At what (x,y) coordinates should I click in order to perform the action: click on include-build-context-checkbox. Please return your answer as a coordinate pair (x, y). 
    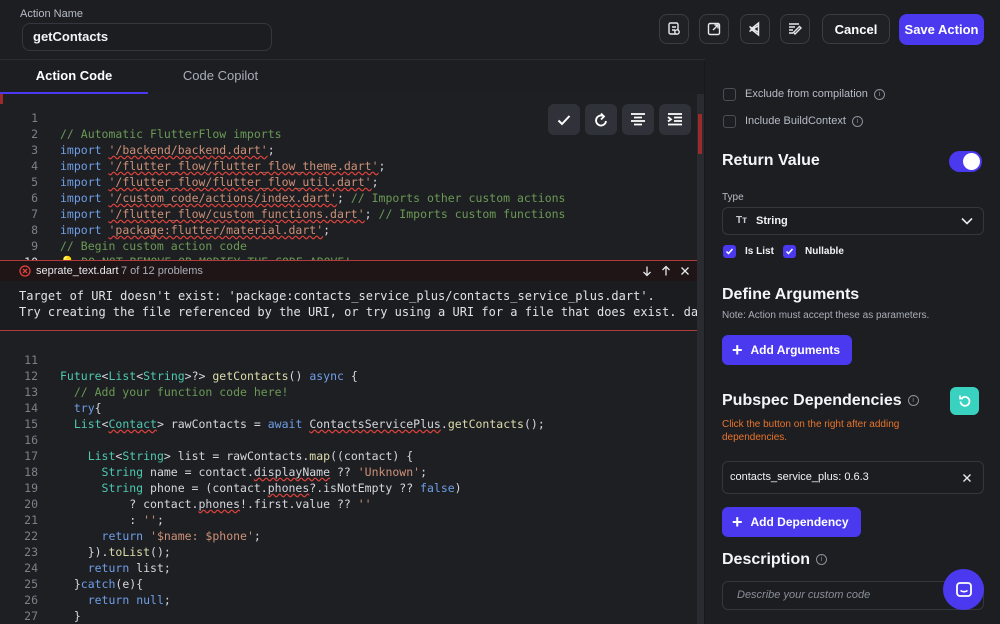
    Looking at the image, I should click on (729, 121).